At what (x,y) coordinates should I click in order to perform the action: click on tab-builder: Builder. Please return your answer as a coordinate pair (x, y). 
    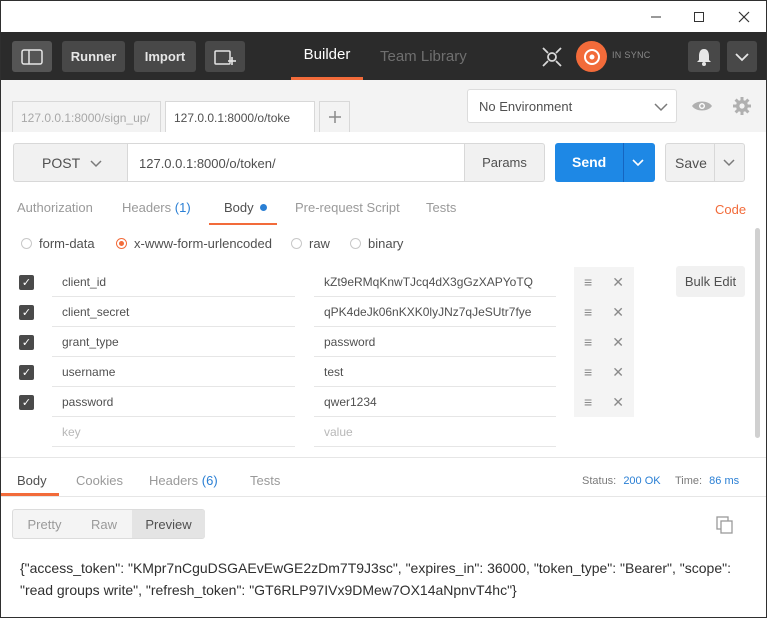
    Looking at the image, I should click on (327, 56).